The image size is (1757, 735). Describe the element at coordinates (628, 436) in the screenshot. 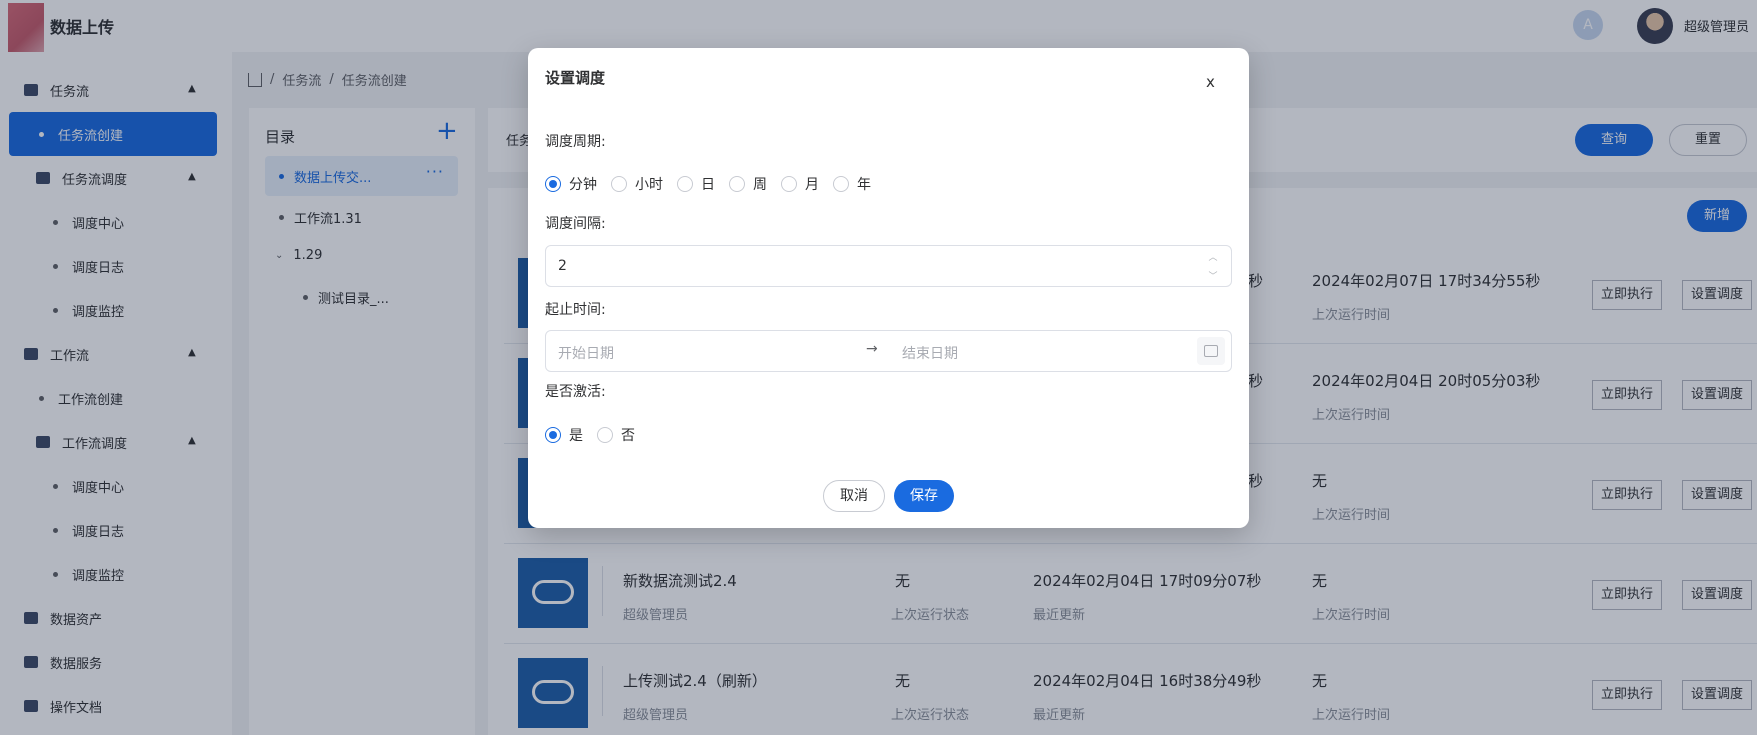

I see `radio-label: 否` at that location.